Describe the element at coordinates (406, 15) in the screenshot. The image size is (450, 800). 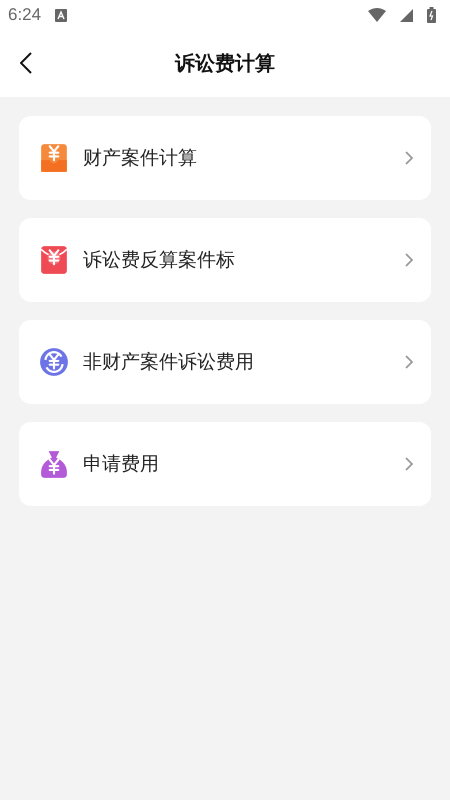
I see `signal-icon` at that location.